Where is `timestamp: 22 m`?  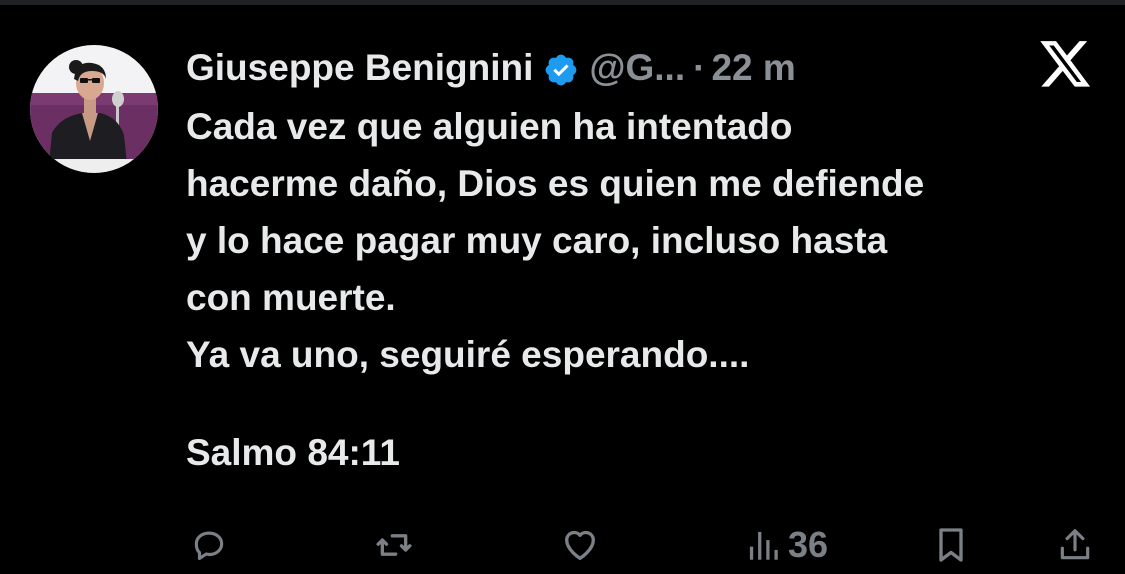
timestamp: 22 m is located at coordinates (753, 68).